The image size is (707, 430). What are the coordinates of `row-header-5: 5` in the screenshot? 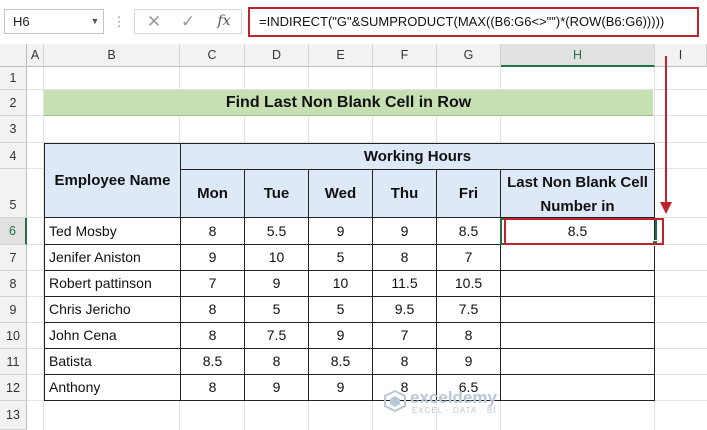 It's located at (13, 193).